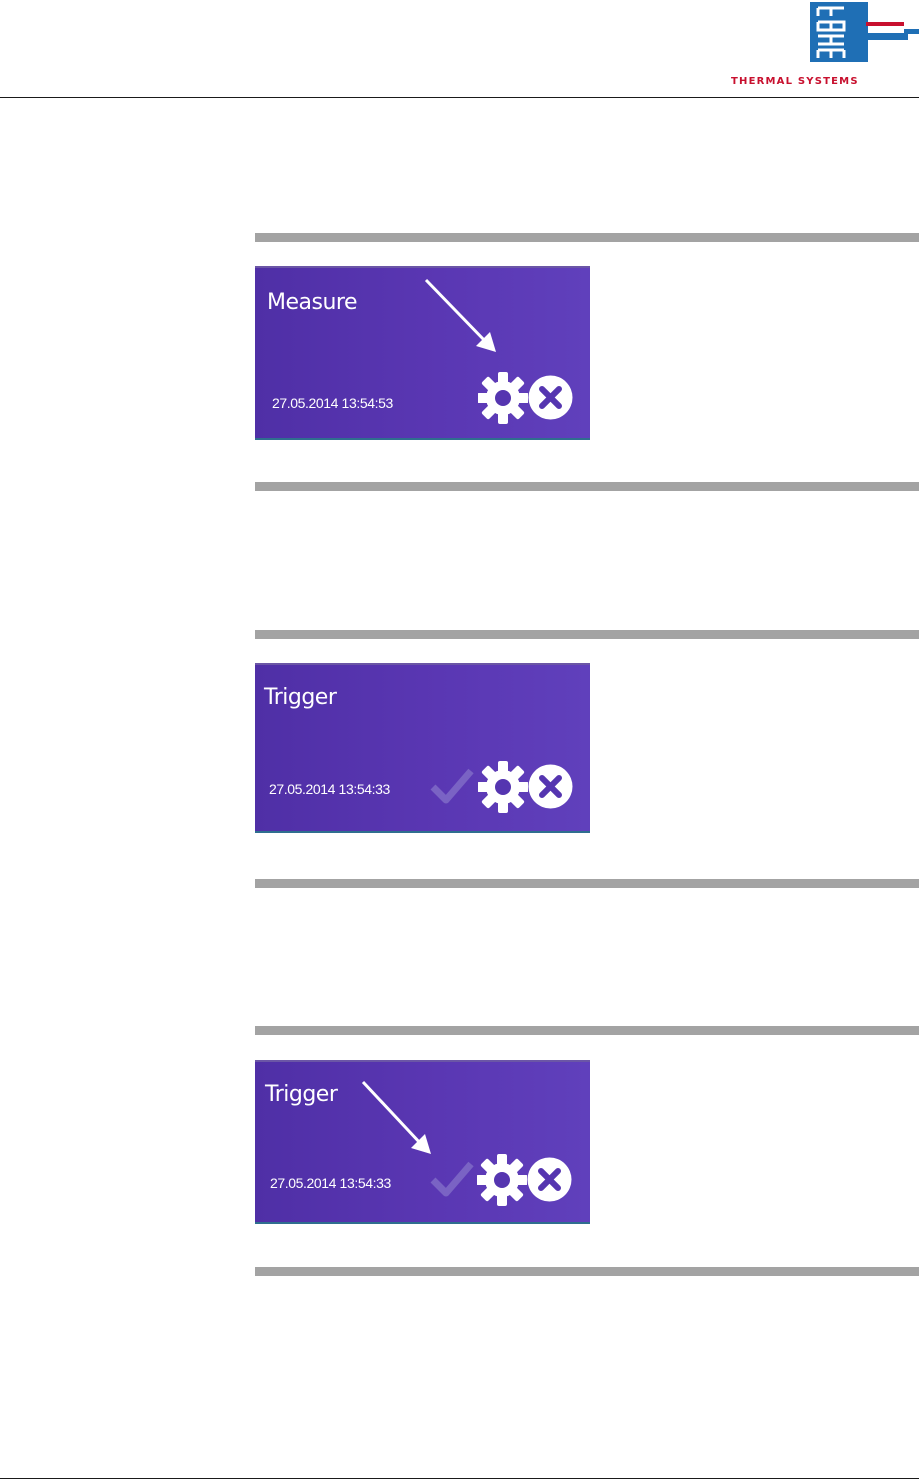 The height and width of the screenshot is (1483, 919). Describe the element at coordinates (422, 353) in the screenshot. I see `measure-tile: Measure 27.05.2014 13:54:53` at that location.